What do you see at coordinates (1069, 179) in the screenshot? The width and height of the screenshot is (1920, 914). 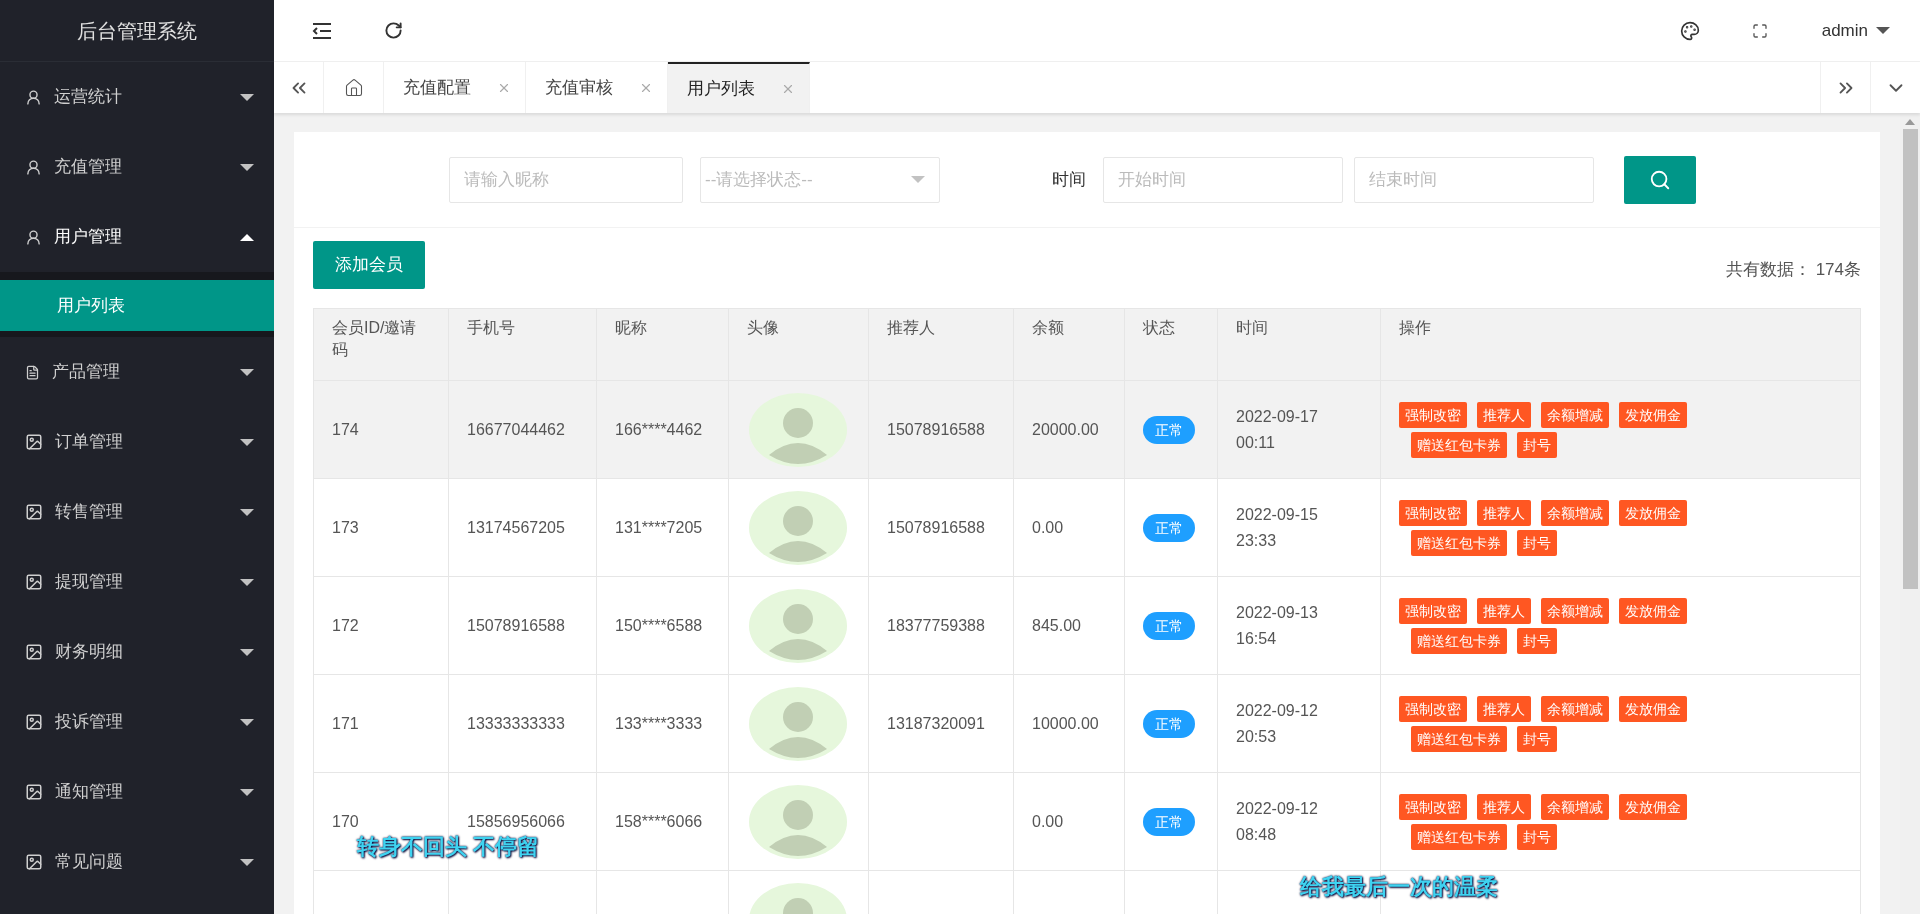 I see `time-label: 时间` at bounding box center [1069, 179].